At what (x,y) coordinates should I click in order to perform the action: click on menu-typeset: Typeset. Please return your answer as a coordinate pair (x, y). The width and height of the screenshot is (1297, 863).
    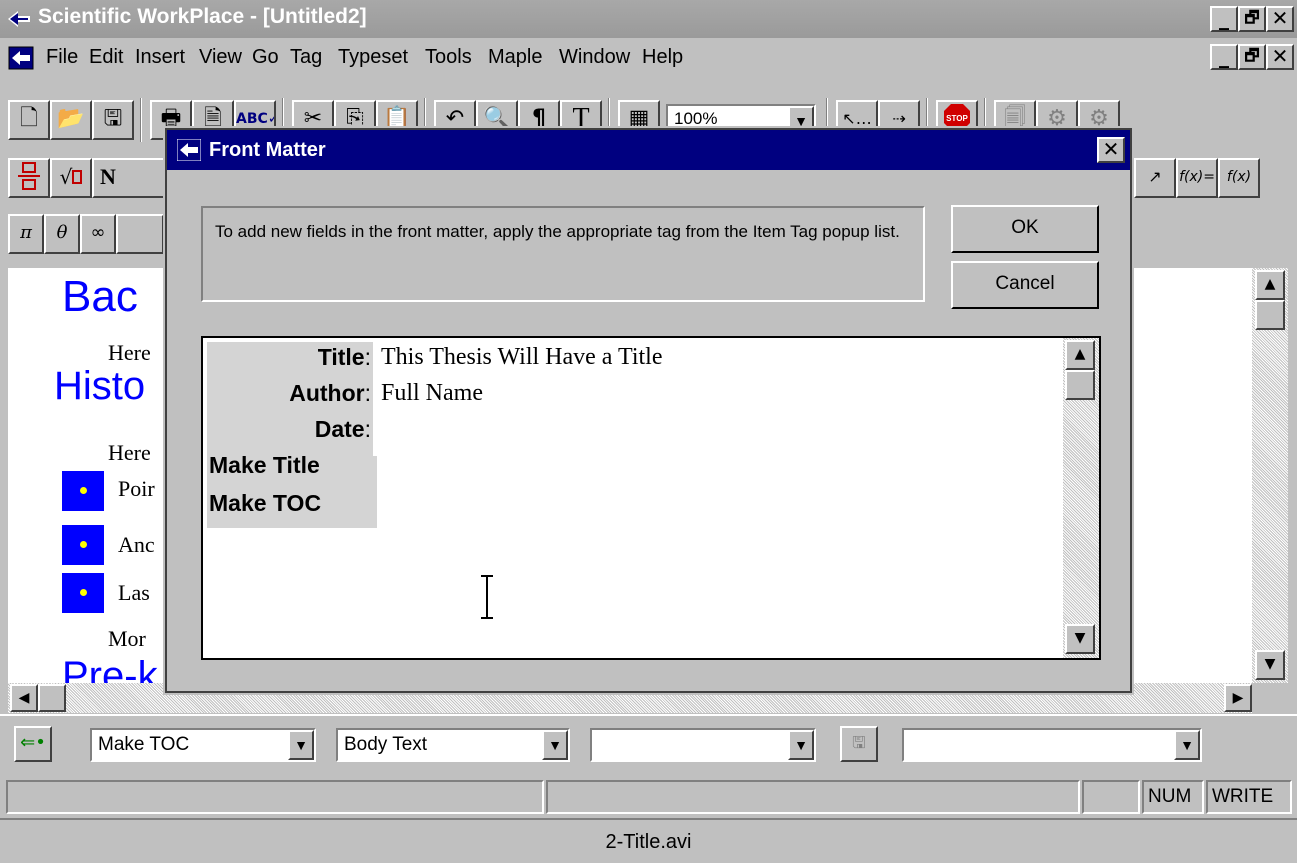
    Looking at the image, I should click on (373, 57).